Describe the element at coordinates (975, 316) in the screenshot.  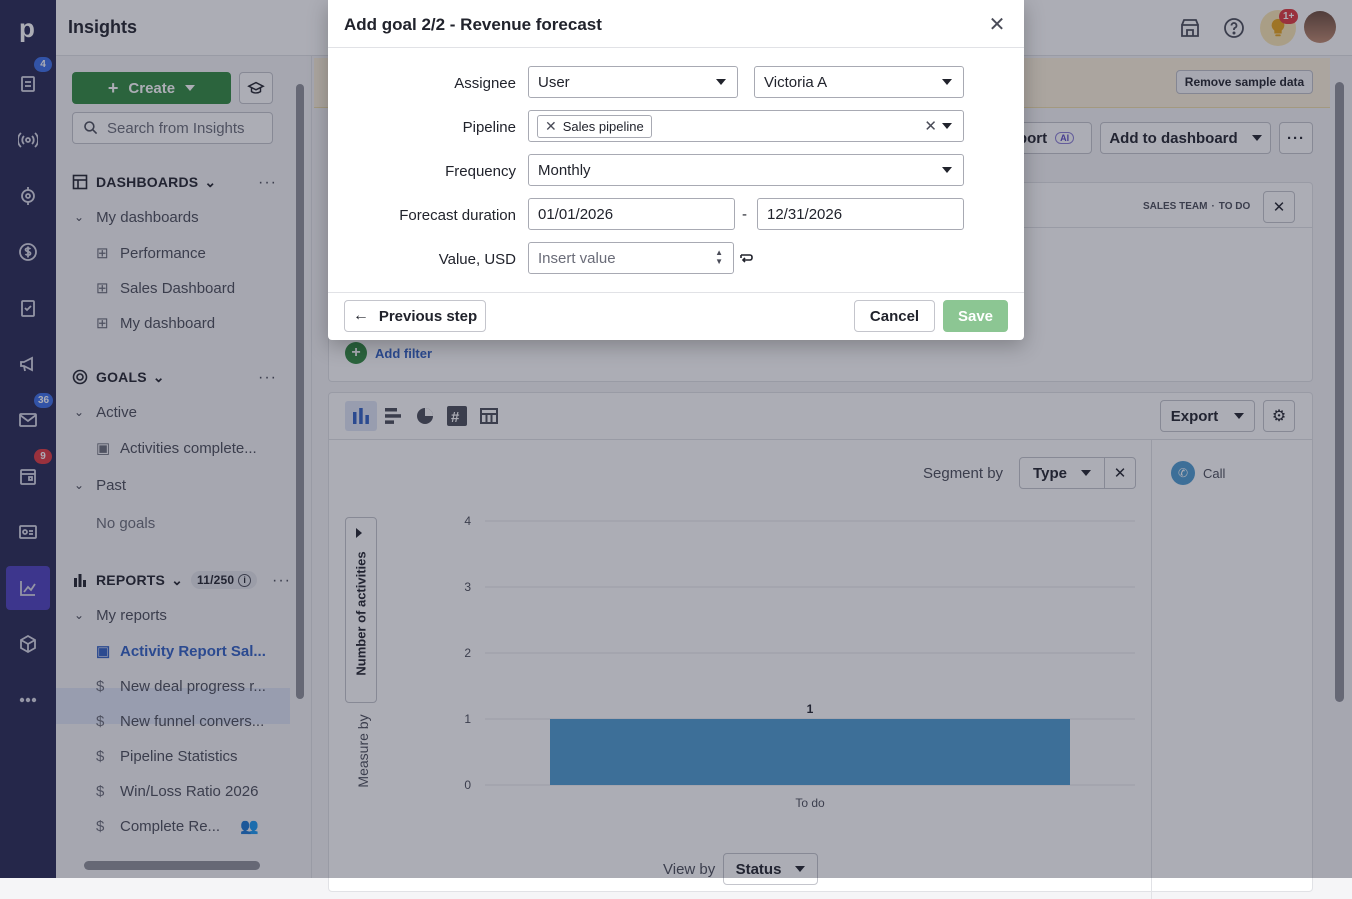
I see `save-button: Save` at that location.